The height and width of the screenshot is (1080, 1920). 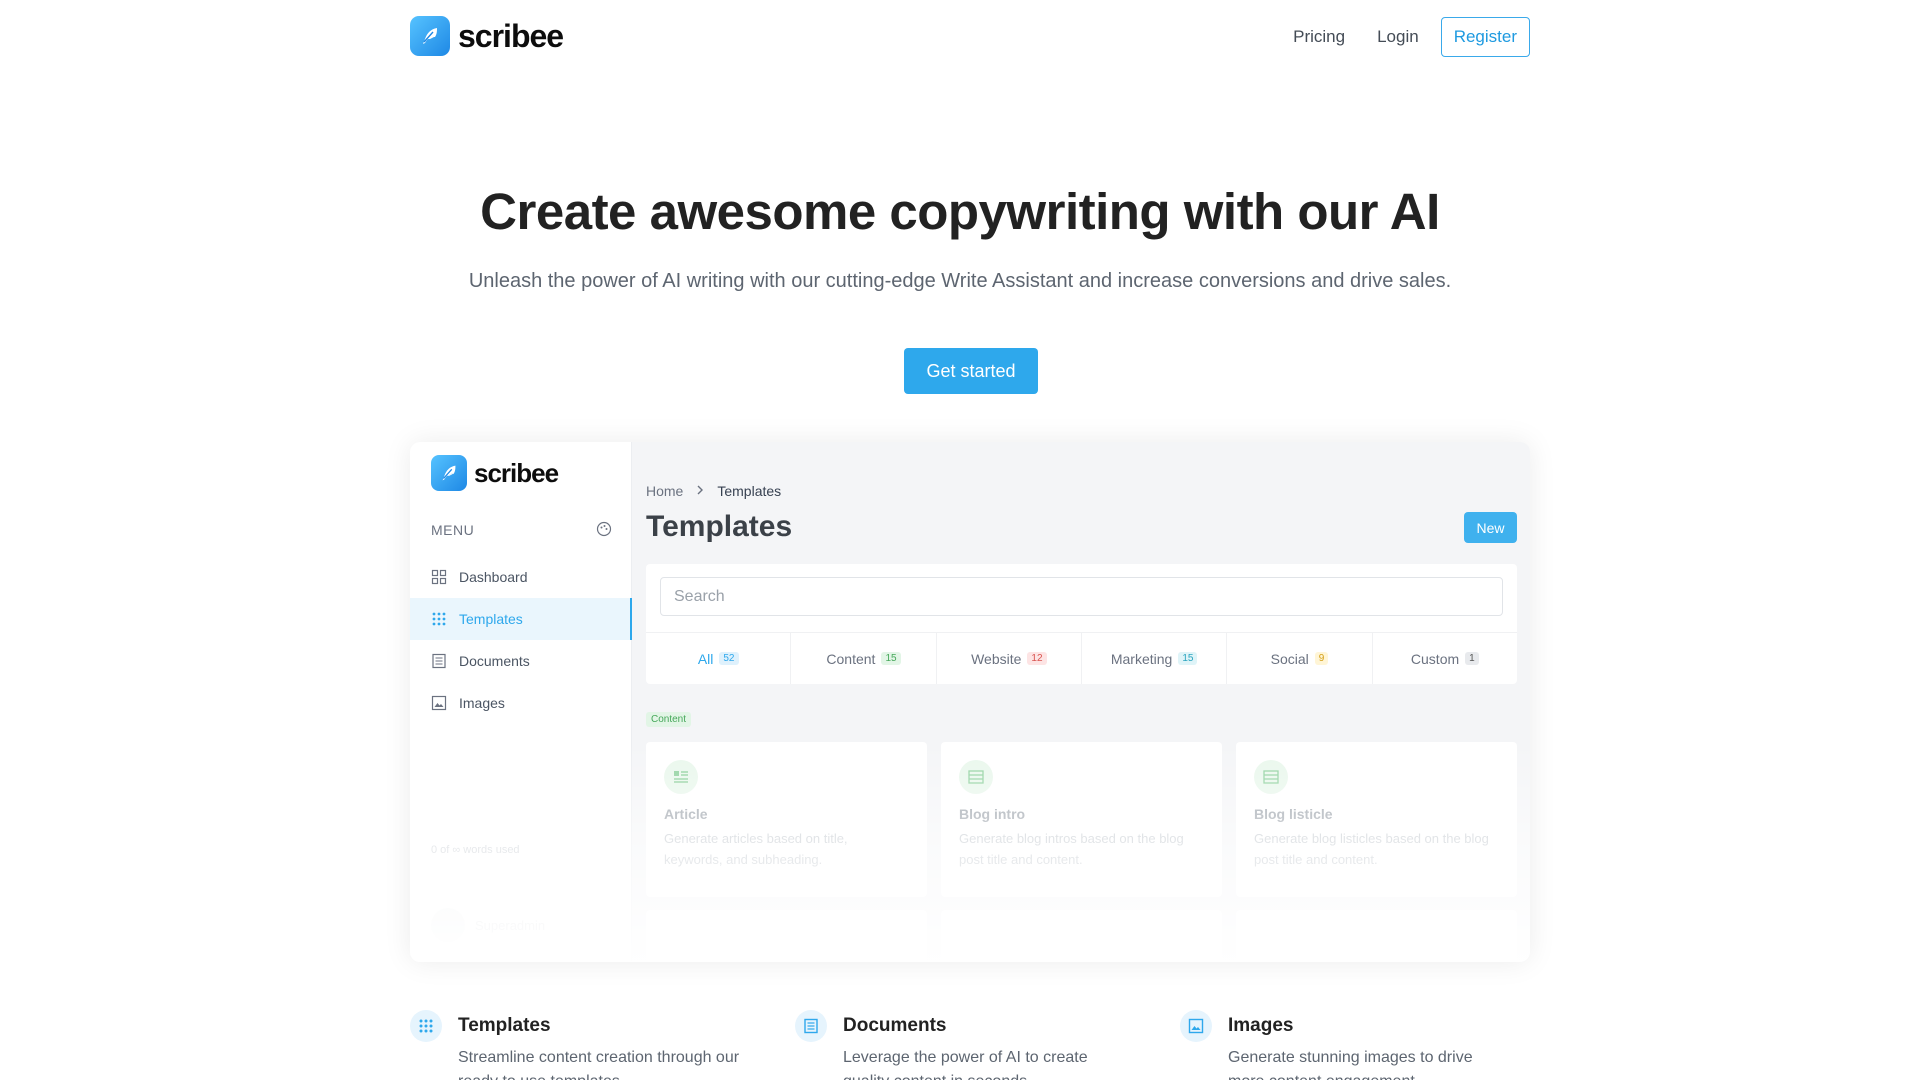 I want to click on feature-title: Documents, so click(x=895, y=1025).